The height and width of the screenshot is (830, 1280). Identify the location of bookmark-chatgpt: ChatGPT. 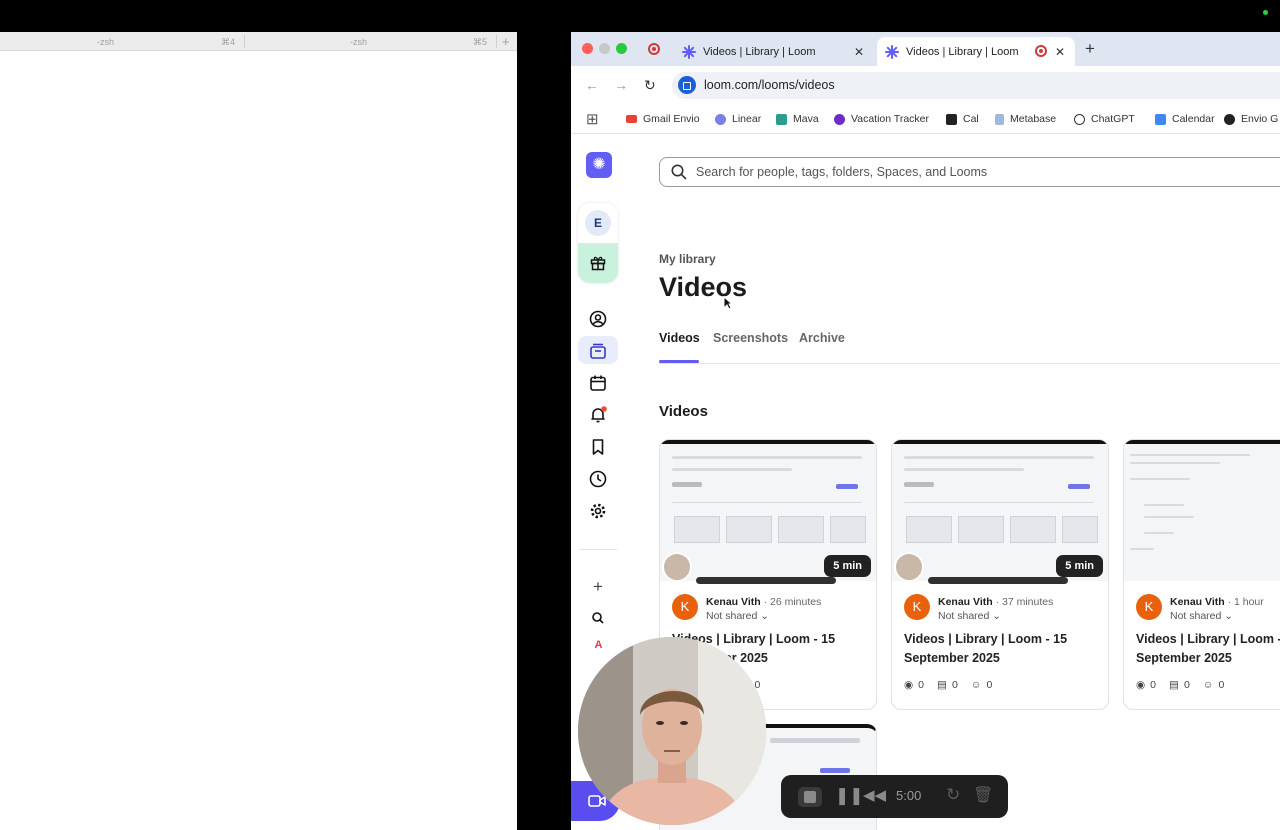
(1104, 119).